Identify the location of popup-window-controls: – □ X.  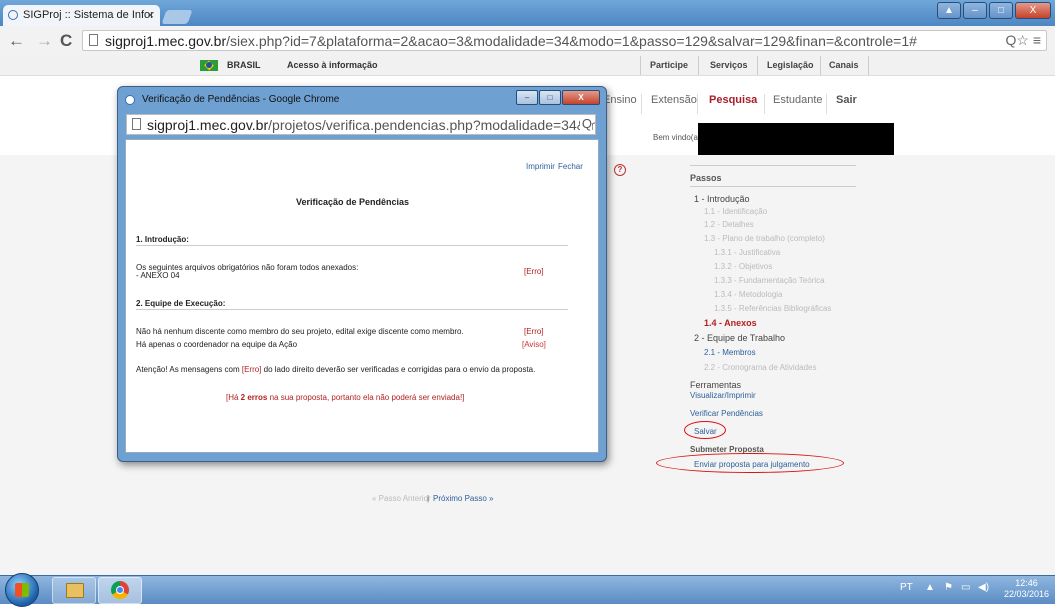
(558, 97).